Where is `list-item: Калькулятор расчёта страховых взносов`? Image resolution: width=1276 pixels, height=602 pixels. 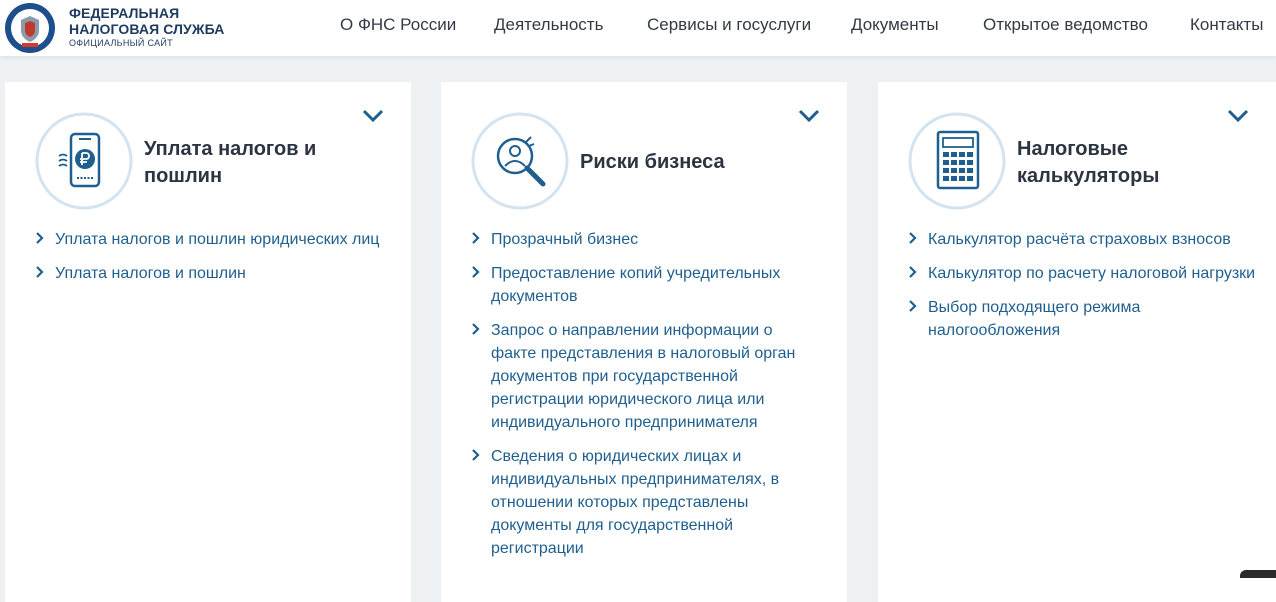
list-item: Калькулятор расчёта страховых взносов is located at coordinates (1083, 239).